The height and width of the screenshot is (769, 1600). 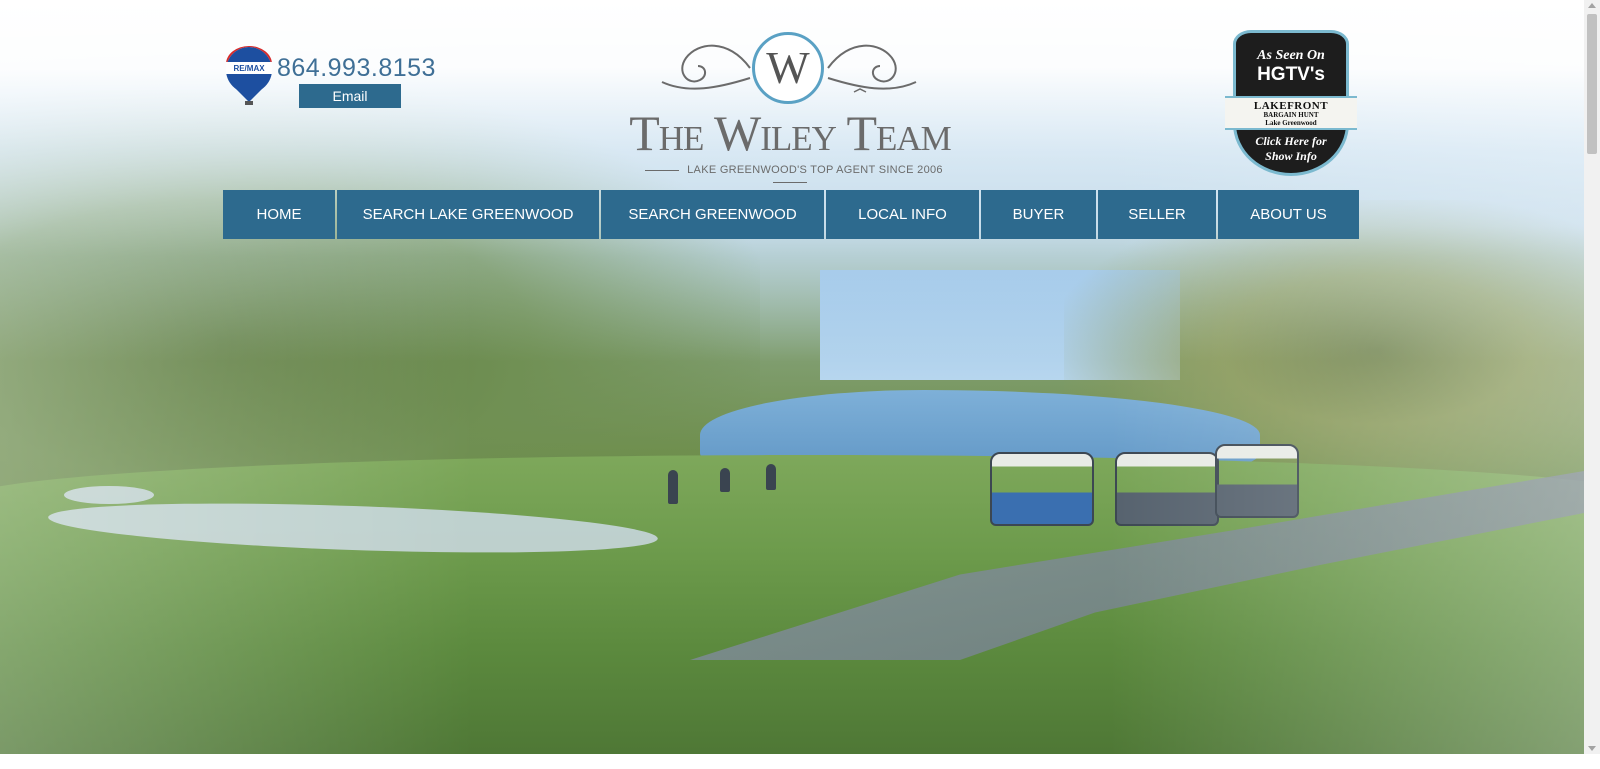 I want to click on hgtv-line4: Show Info, so click(x=1291, y=156).